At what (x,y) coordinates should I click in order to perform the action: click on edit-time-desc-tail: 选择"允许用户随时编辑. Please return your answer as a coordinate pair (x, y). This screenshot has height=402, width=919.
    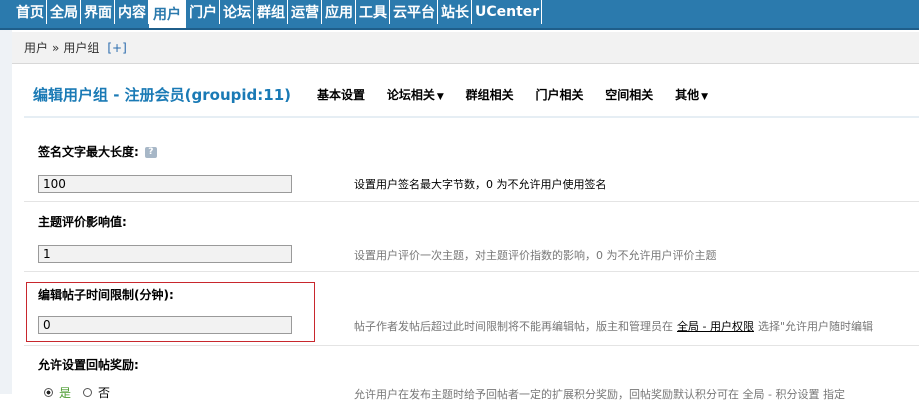
    Looking at the image, I should click on (815, 326).